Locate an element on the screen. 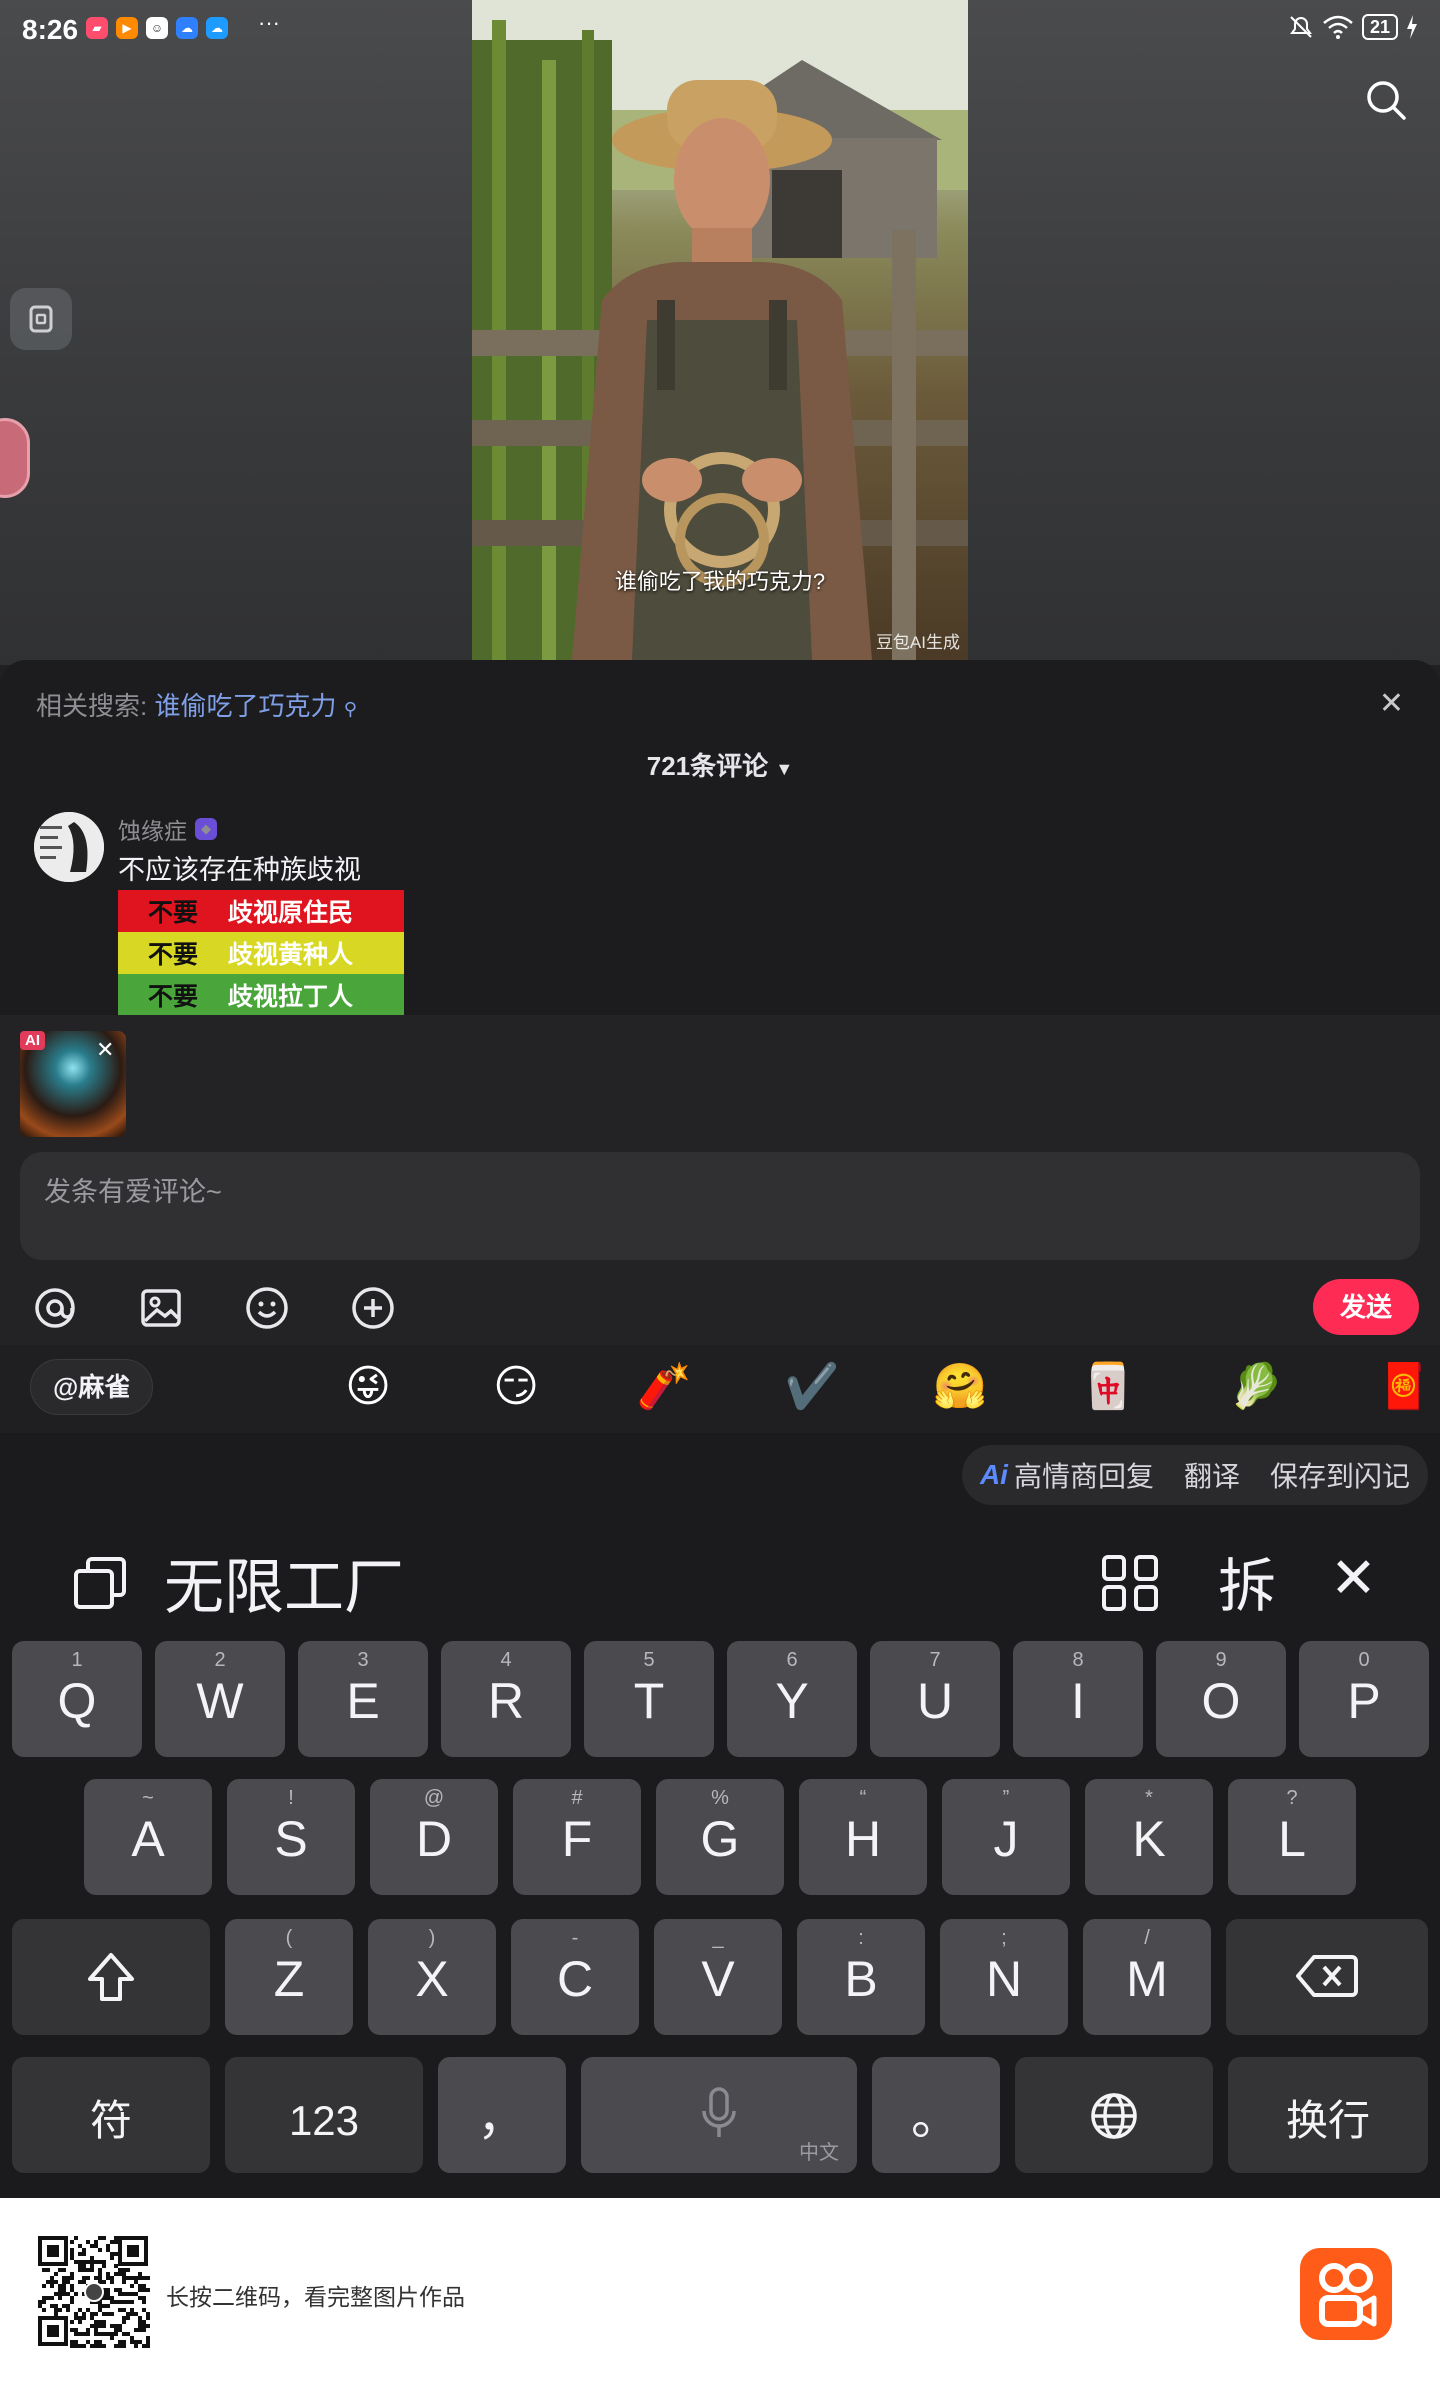 This screenshot has height=2388, width=1440. key-label: F is located at coordinates (577, 1839).